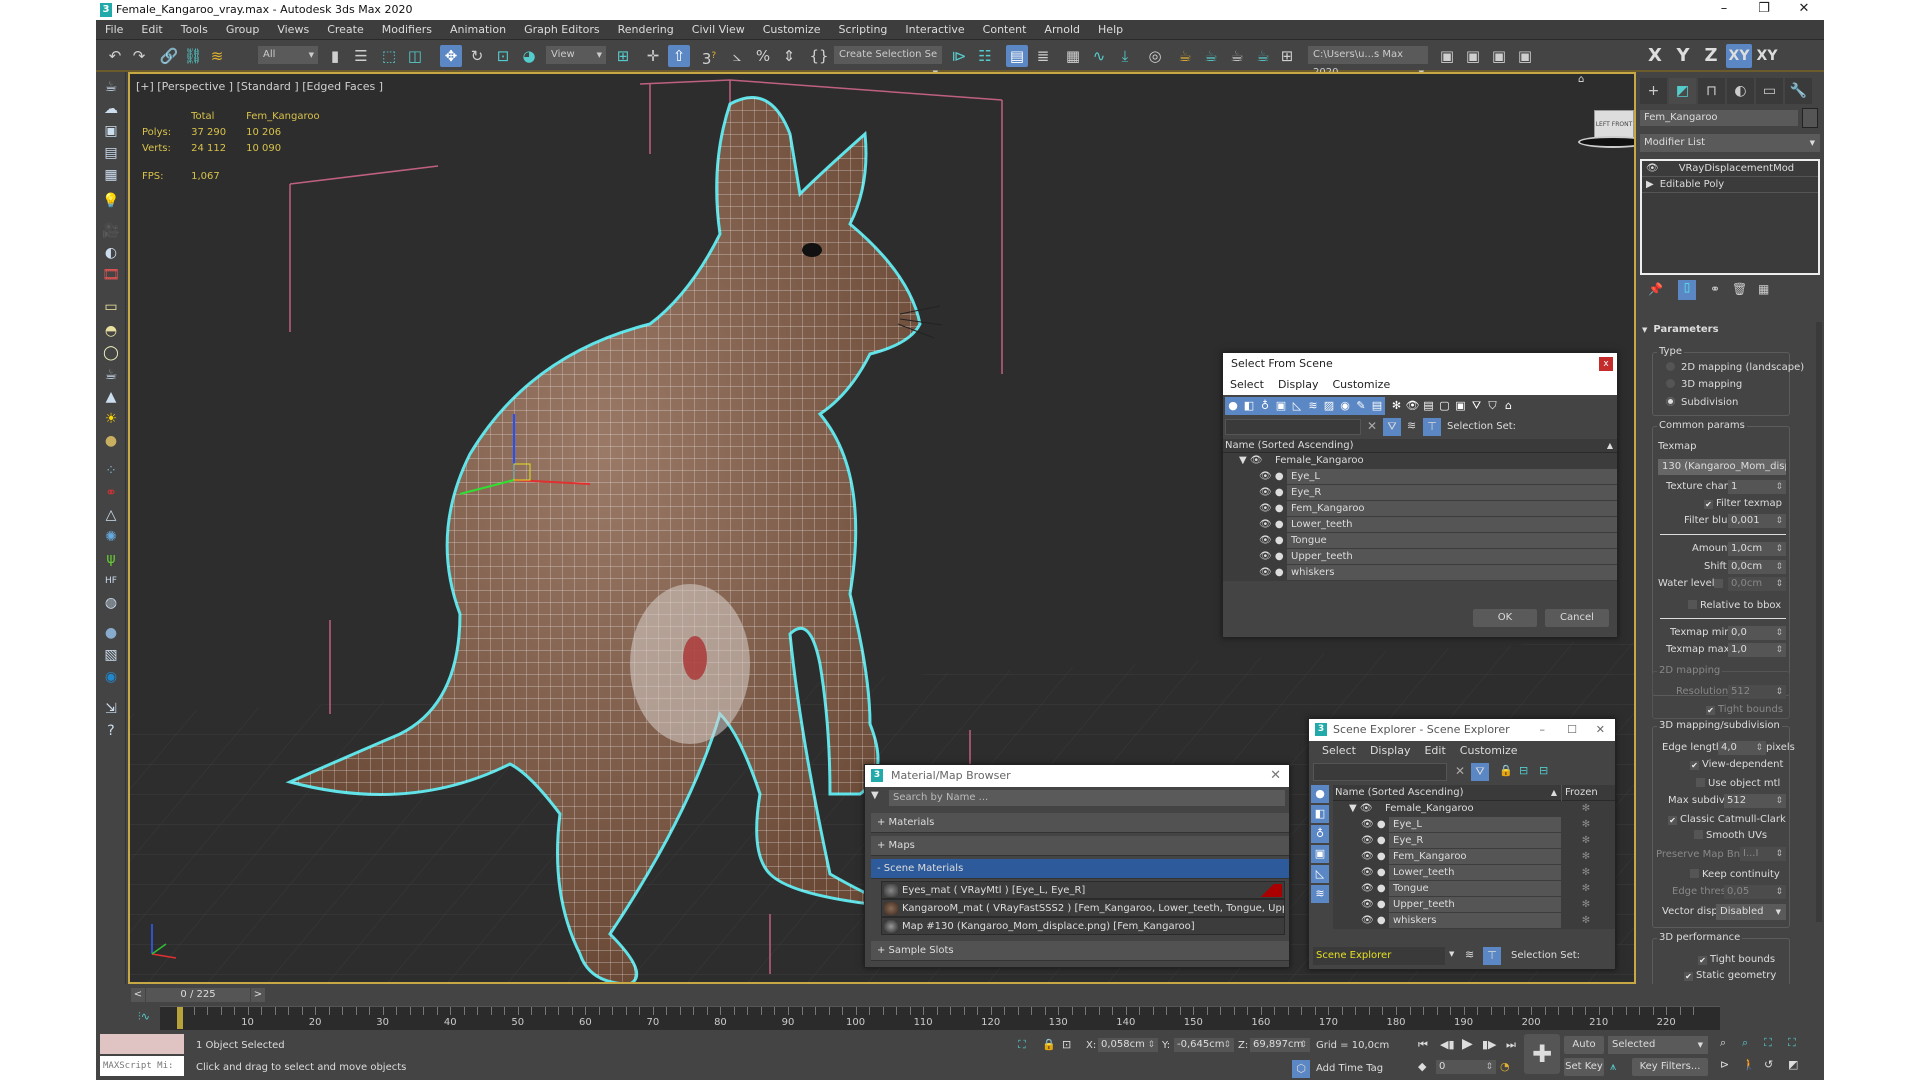  What do you see at coordinates (1471, 808) in the screenshot?
I see `object-name: Female_Kangaroo` at bounding box center [1471, 808].